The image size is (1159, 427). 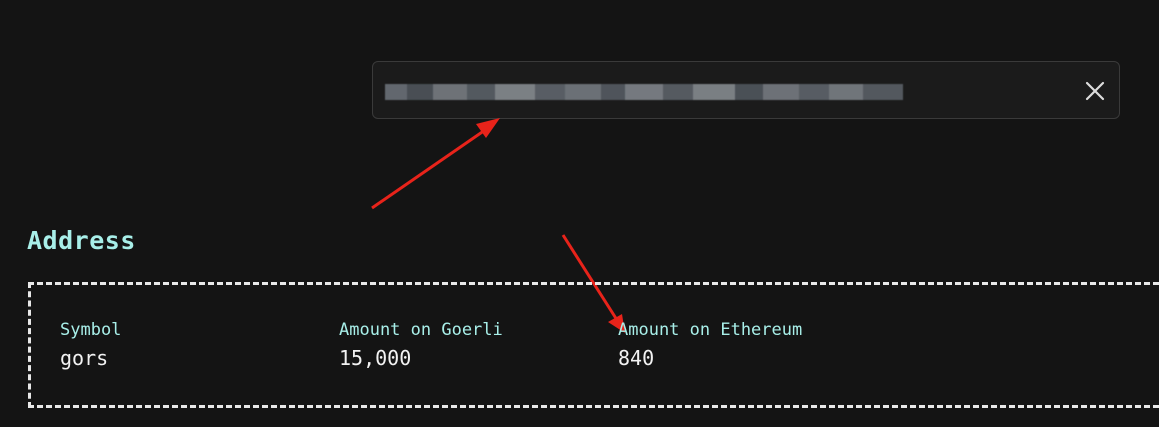 I want to click on column-symbol: Symbol gors, so click(x=90, y=345).